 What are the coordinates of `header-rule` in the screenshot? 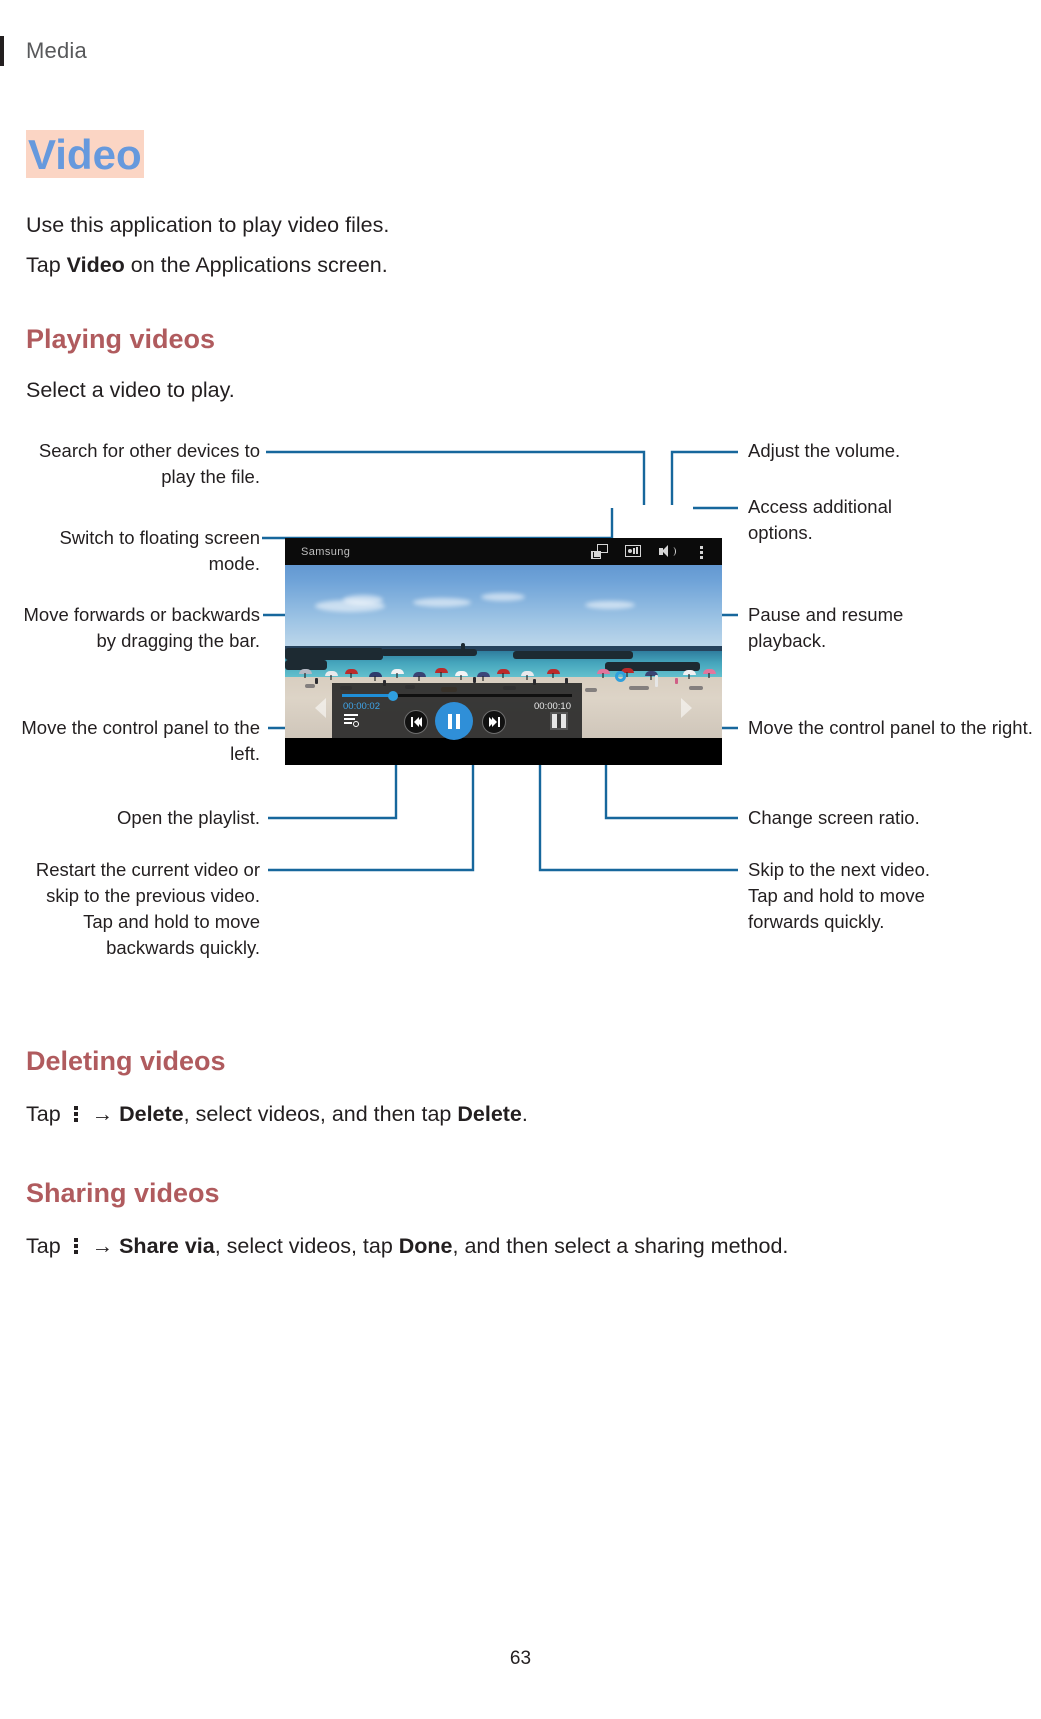 It's located at (2, 51).